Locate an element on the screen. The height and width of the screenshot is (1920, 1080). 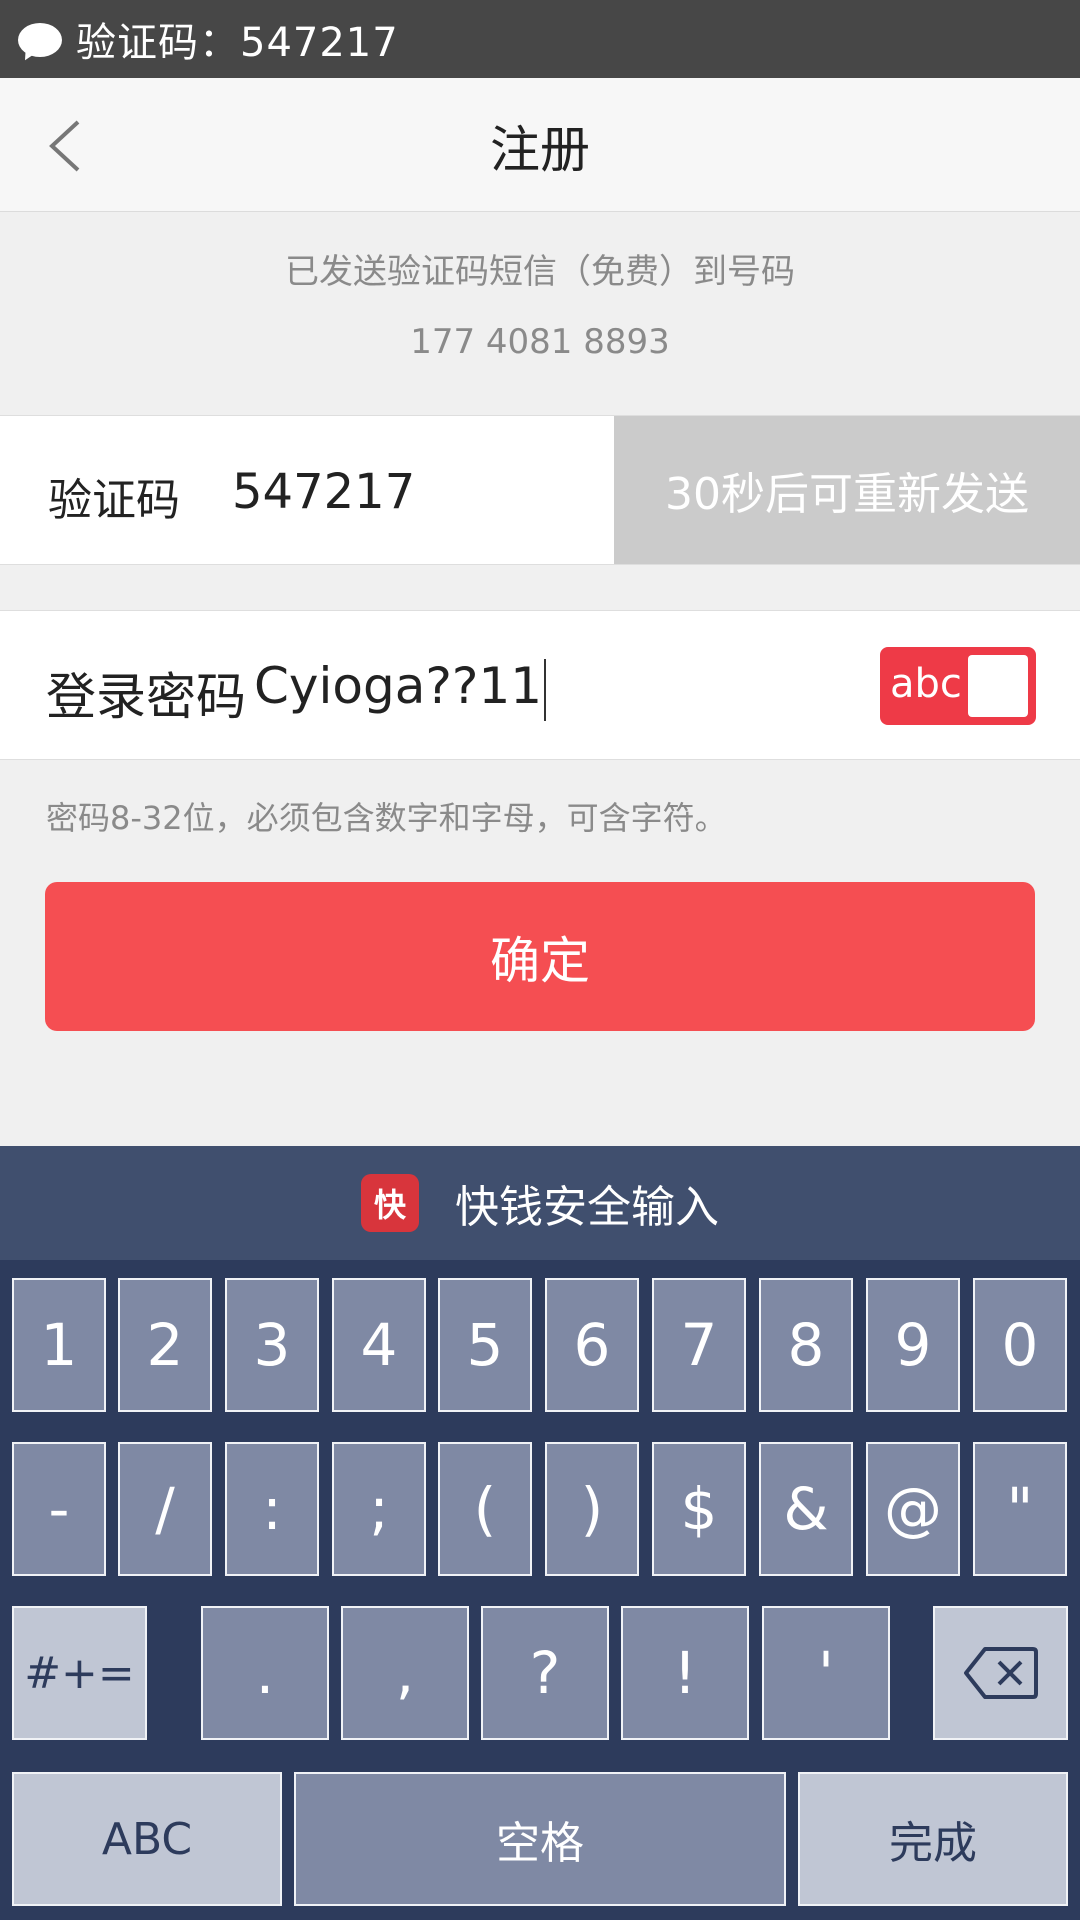
confirm-button: 确定 is located at coordinates (540, 956).